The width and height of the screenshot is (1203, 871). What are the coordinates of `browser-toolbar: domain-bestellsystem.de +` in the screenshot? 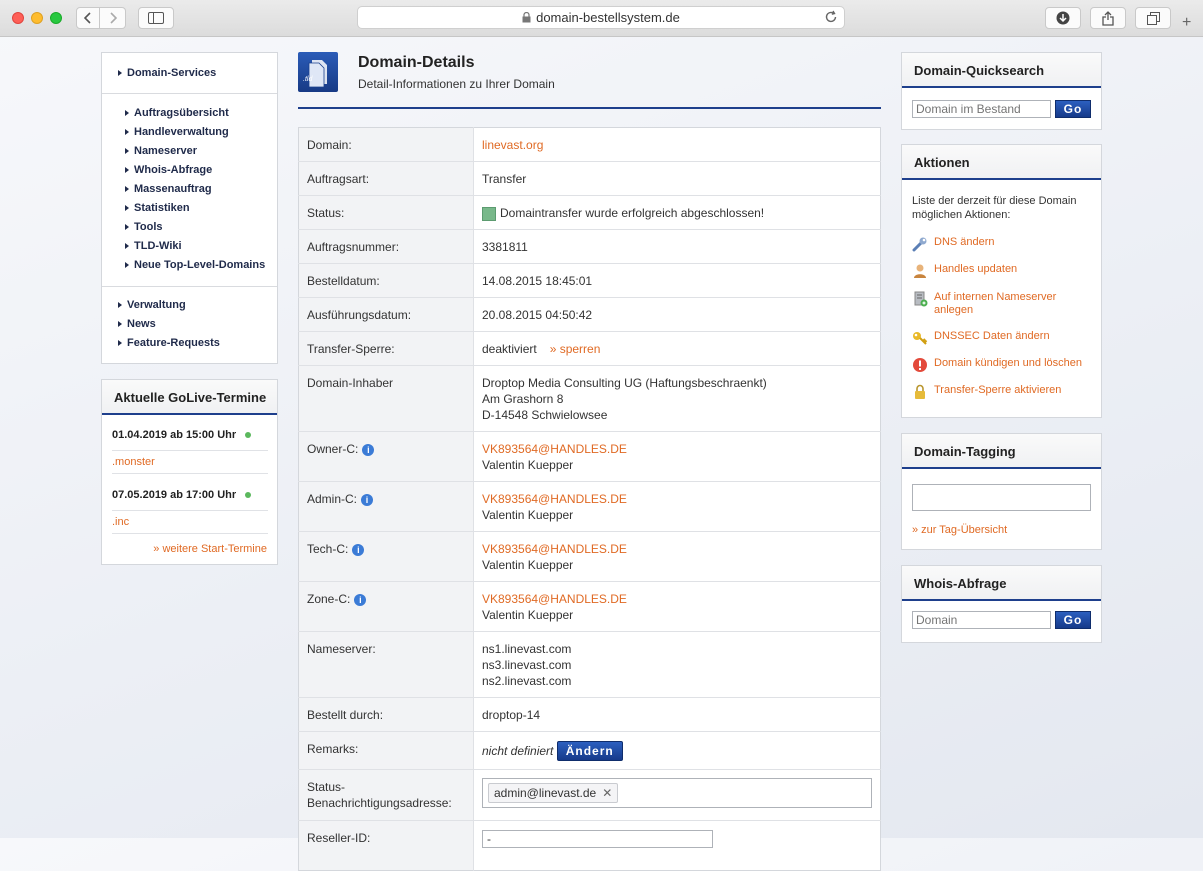 It's located at (601, 18).